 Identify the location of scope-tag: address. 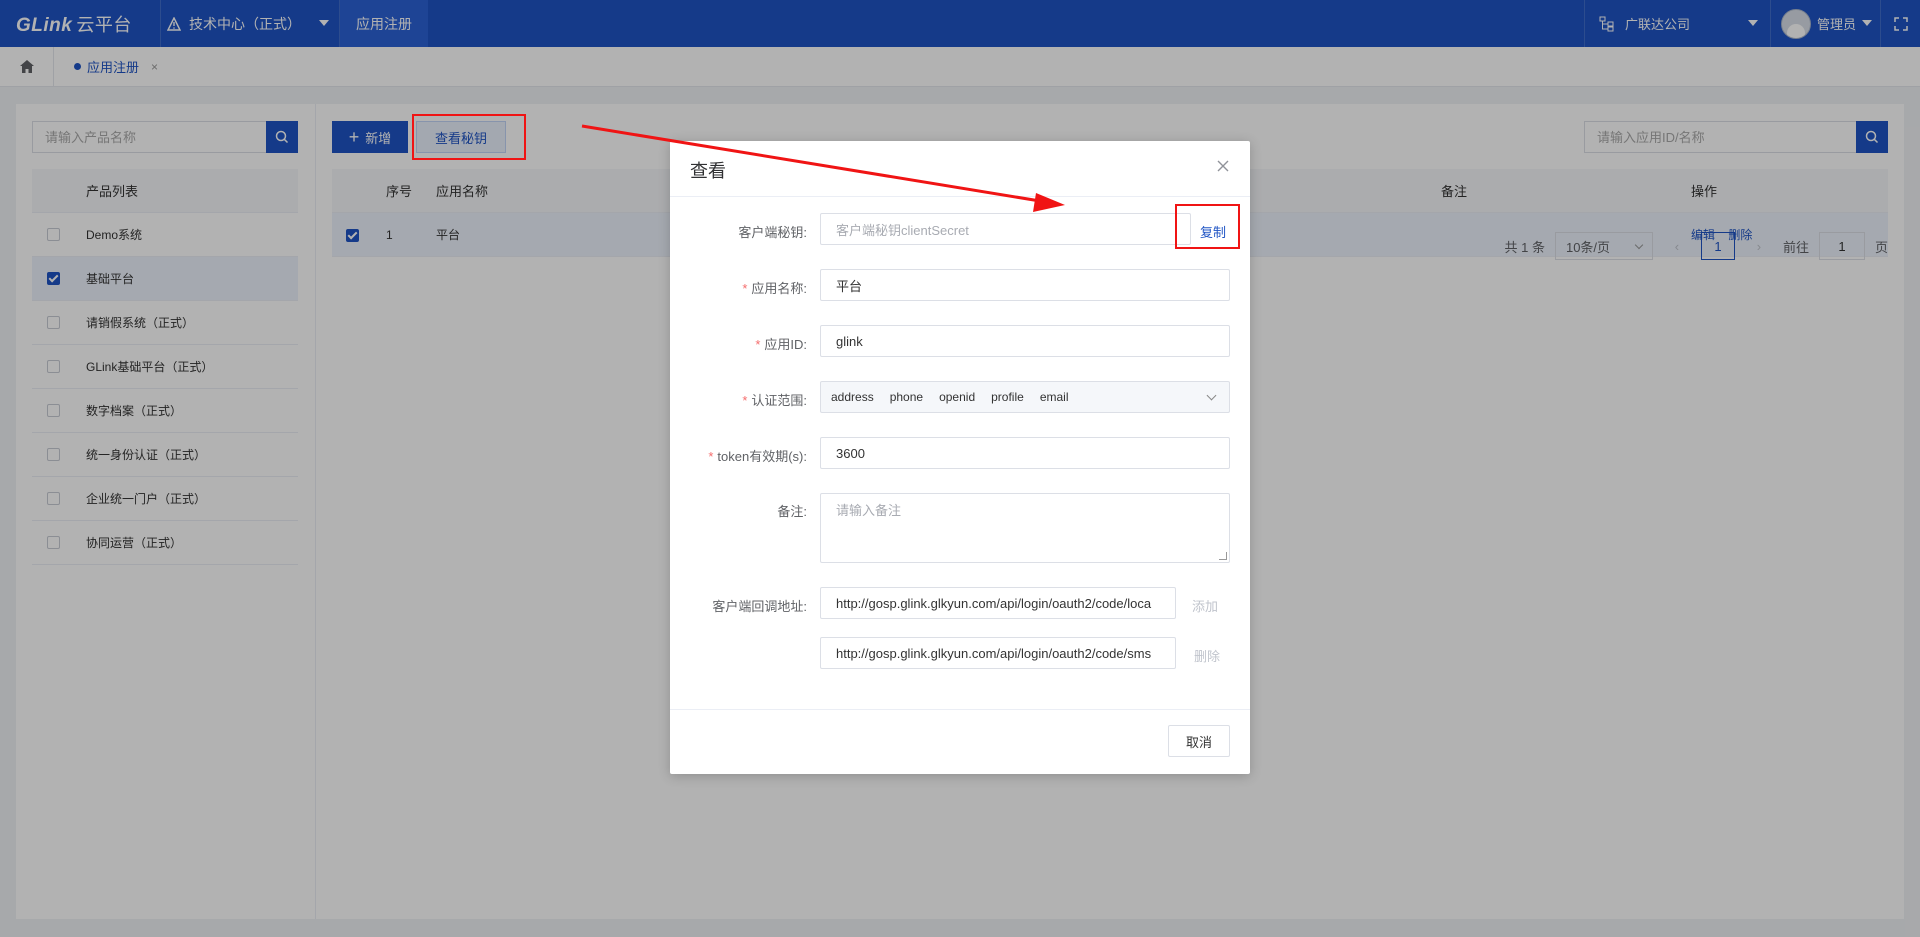
(852, 397).